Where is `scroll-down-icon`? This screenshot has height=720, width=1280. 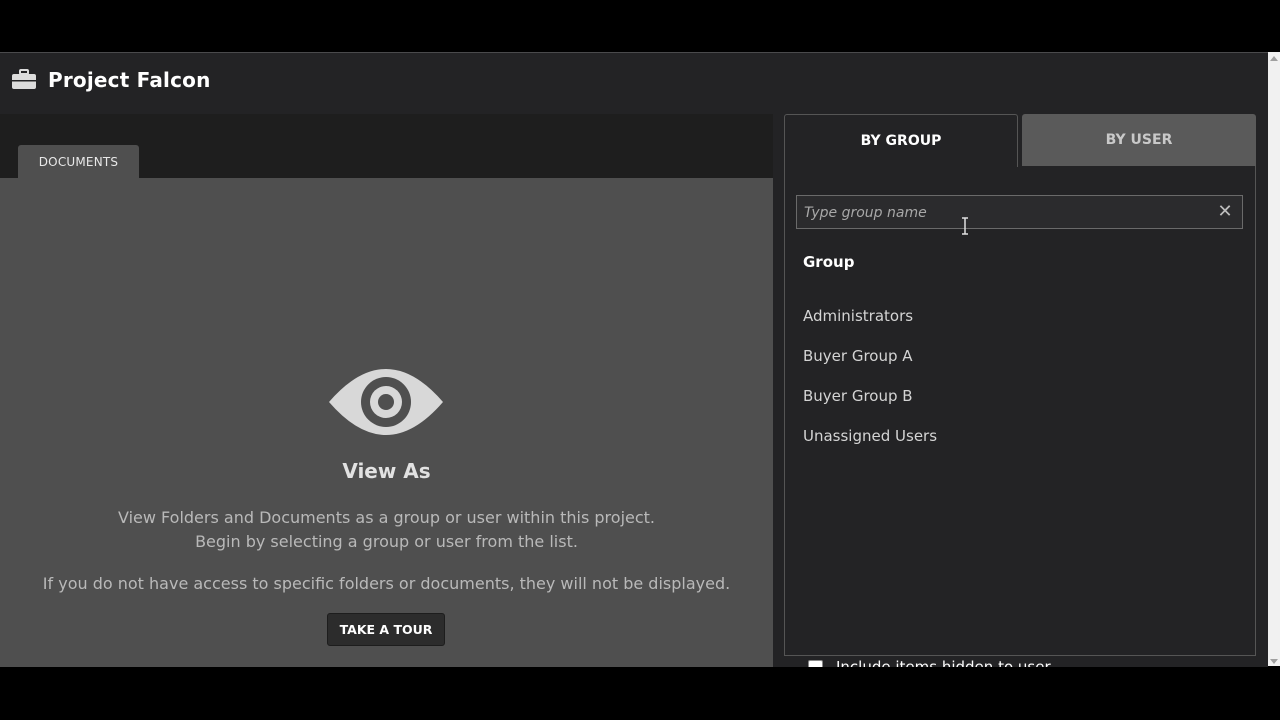
scroll-down-icon is located at coordinates (1274, 661).